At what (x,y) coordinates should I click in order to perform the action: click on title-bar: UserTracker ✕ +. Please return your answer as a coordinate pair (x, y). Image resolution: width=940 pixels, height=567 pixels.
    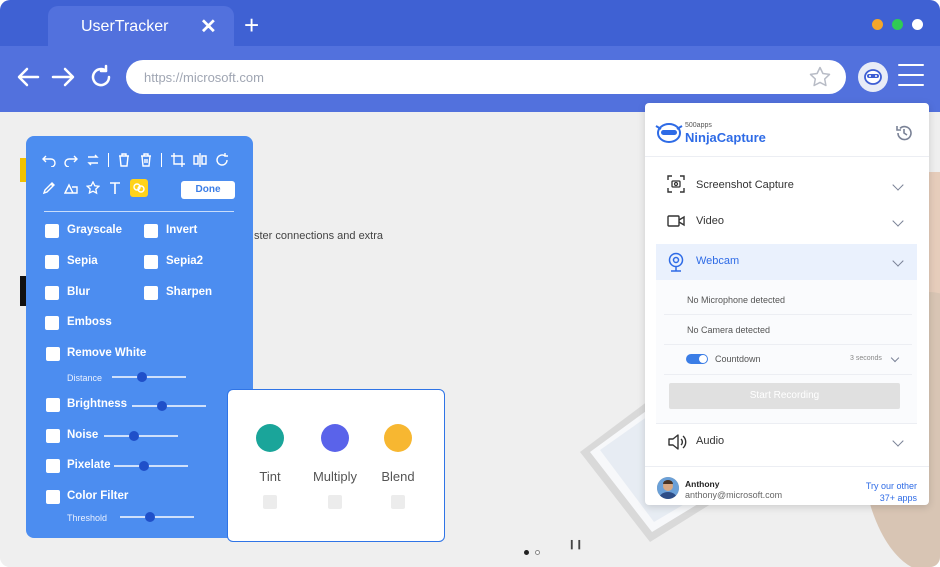
    Looking at the image, I should click on (470, 23).